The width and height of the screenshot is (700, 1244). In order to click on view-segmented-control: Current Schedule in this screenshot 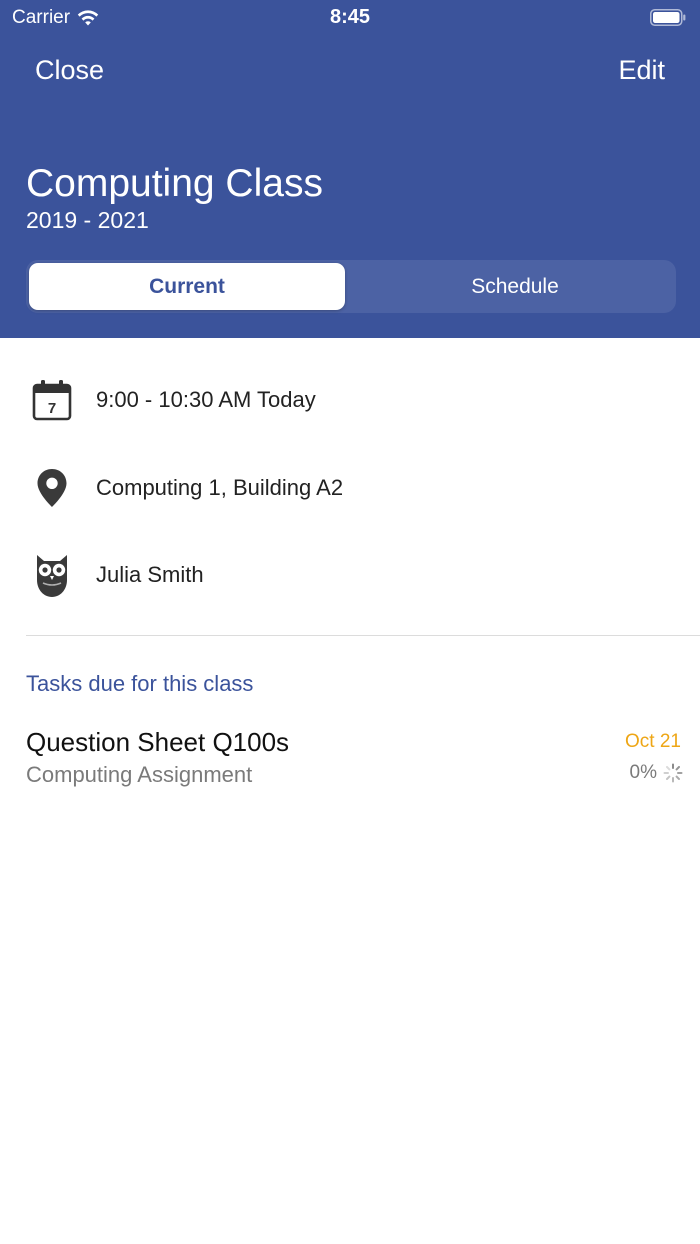, I will do `click(351, 286)`.